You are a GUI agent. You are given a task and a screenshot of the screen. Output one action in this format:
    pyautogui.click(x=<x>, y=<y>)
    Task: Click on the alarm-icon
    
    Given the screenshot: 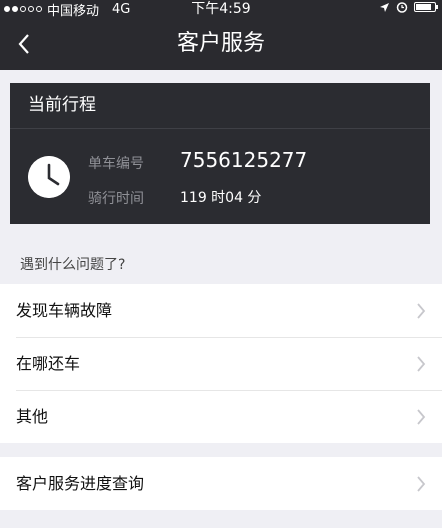 What is the action you would take?
    pyautogui.click(x=402, y=7)
    